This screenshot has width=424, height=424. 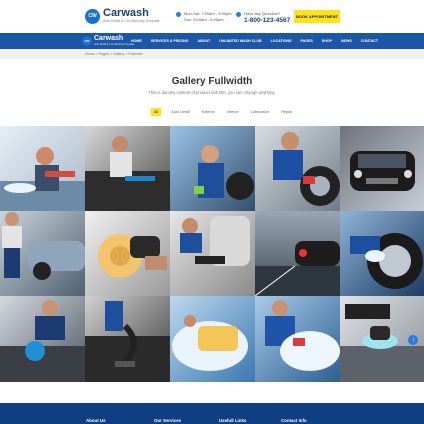 I want to click on footer-heading-services: Our Services, so click(x=168, y=420).